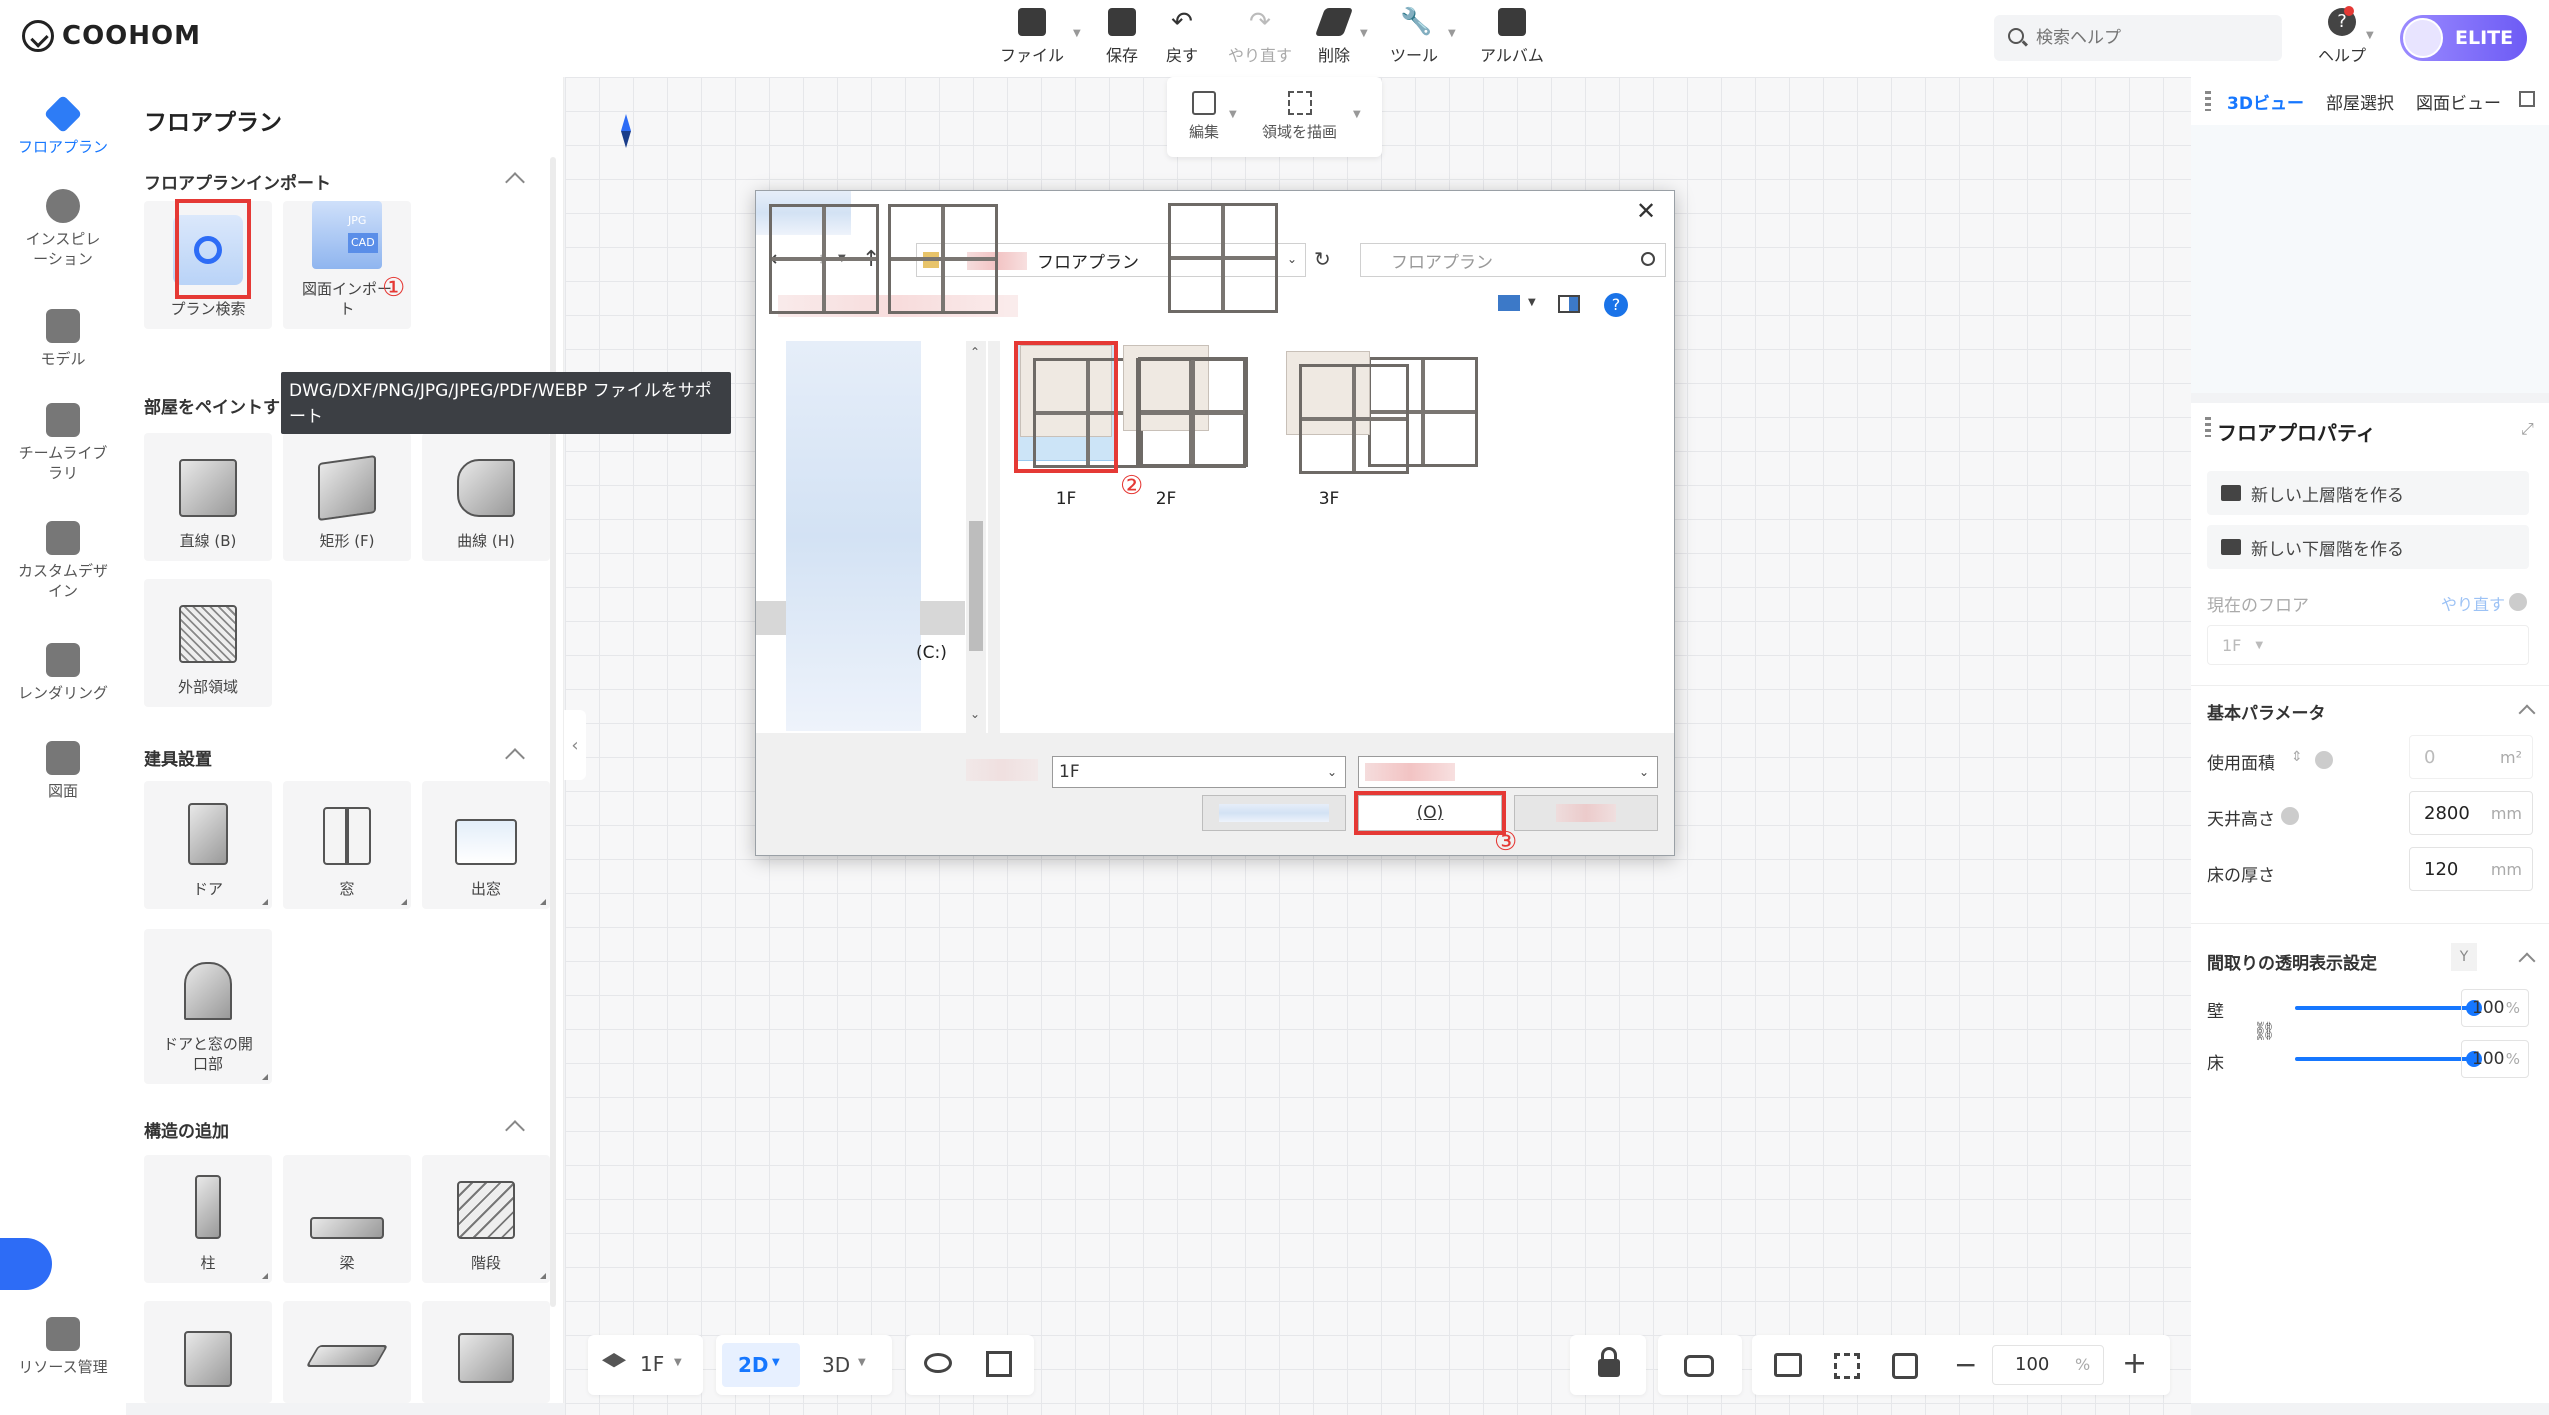  I want to click on zoom-in-icon: +, so click(2134, 1364).